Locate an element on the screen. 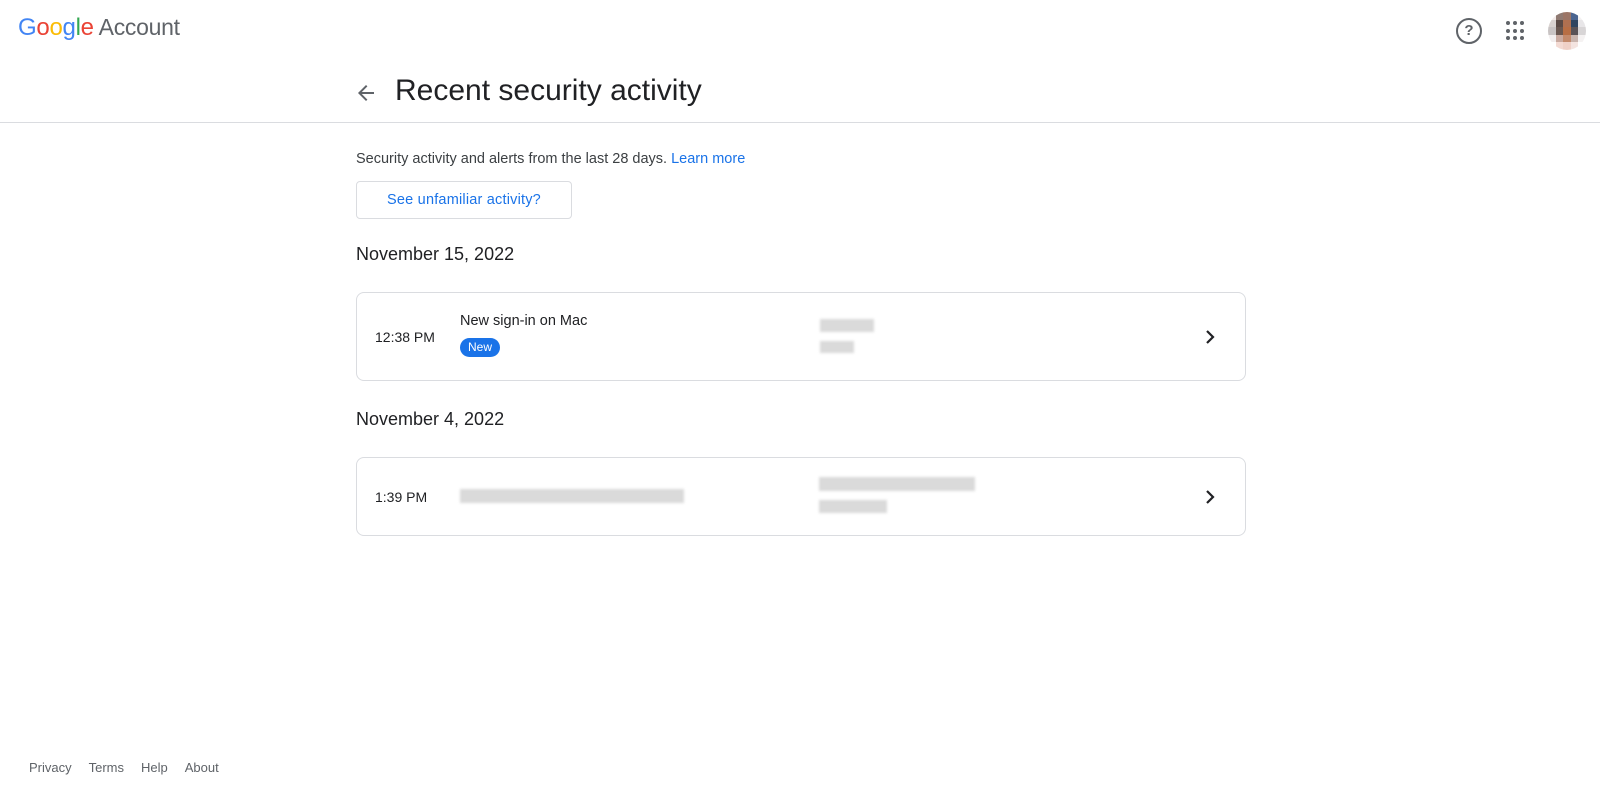  page-title: Recent security activity is located at coordinates (548, 90).